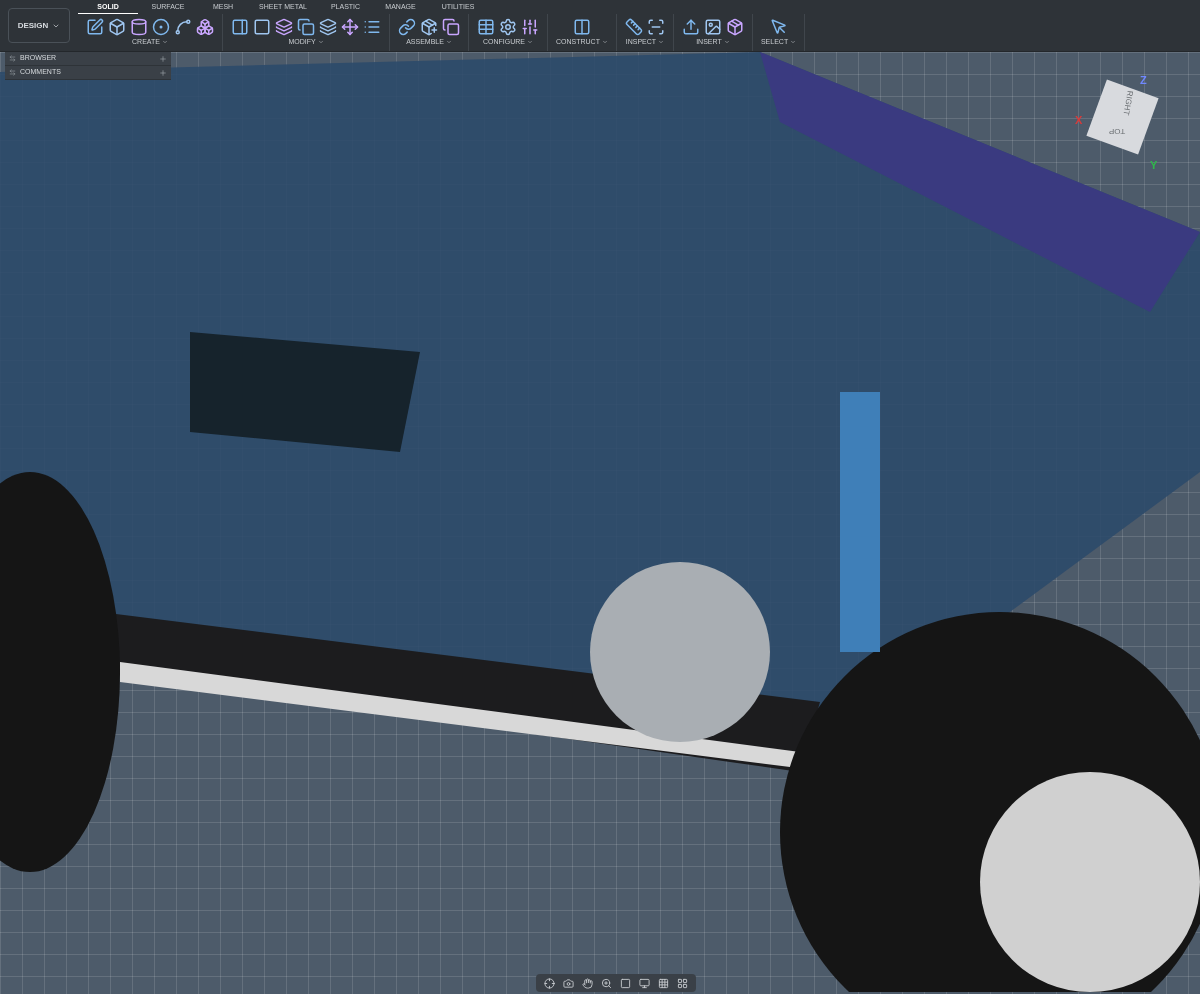  What do you see at coordinates (1154, 165) in the screenshot?
I see `axis-label: Y` at bounding box center [1154, 165].